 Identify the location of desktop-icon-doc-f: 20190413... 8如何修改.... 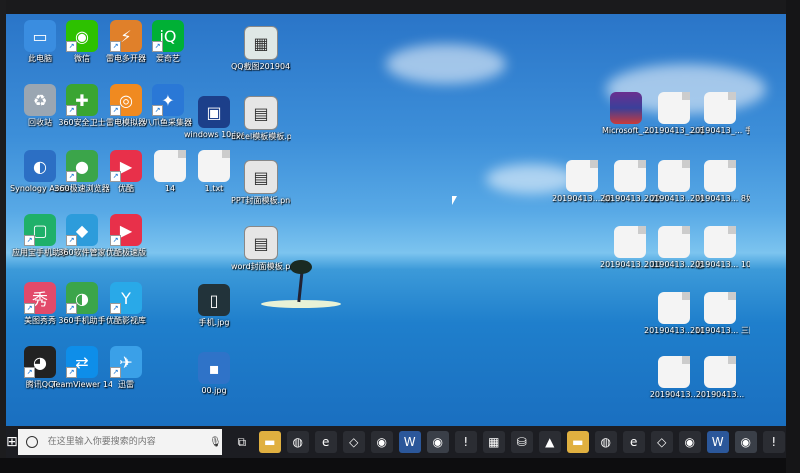
(720, 182).